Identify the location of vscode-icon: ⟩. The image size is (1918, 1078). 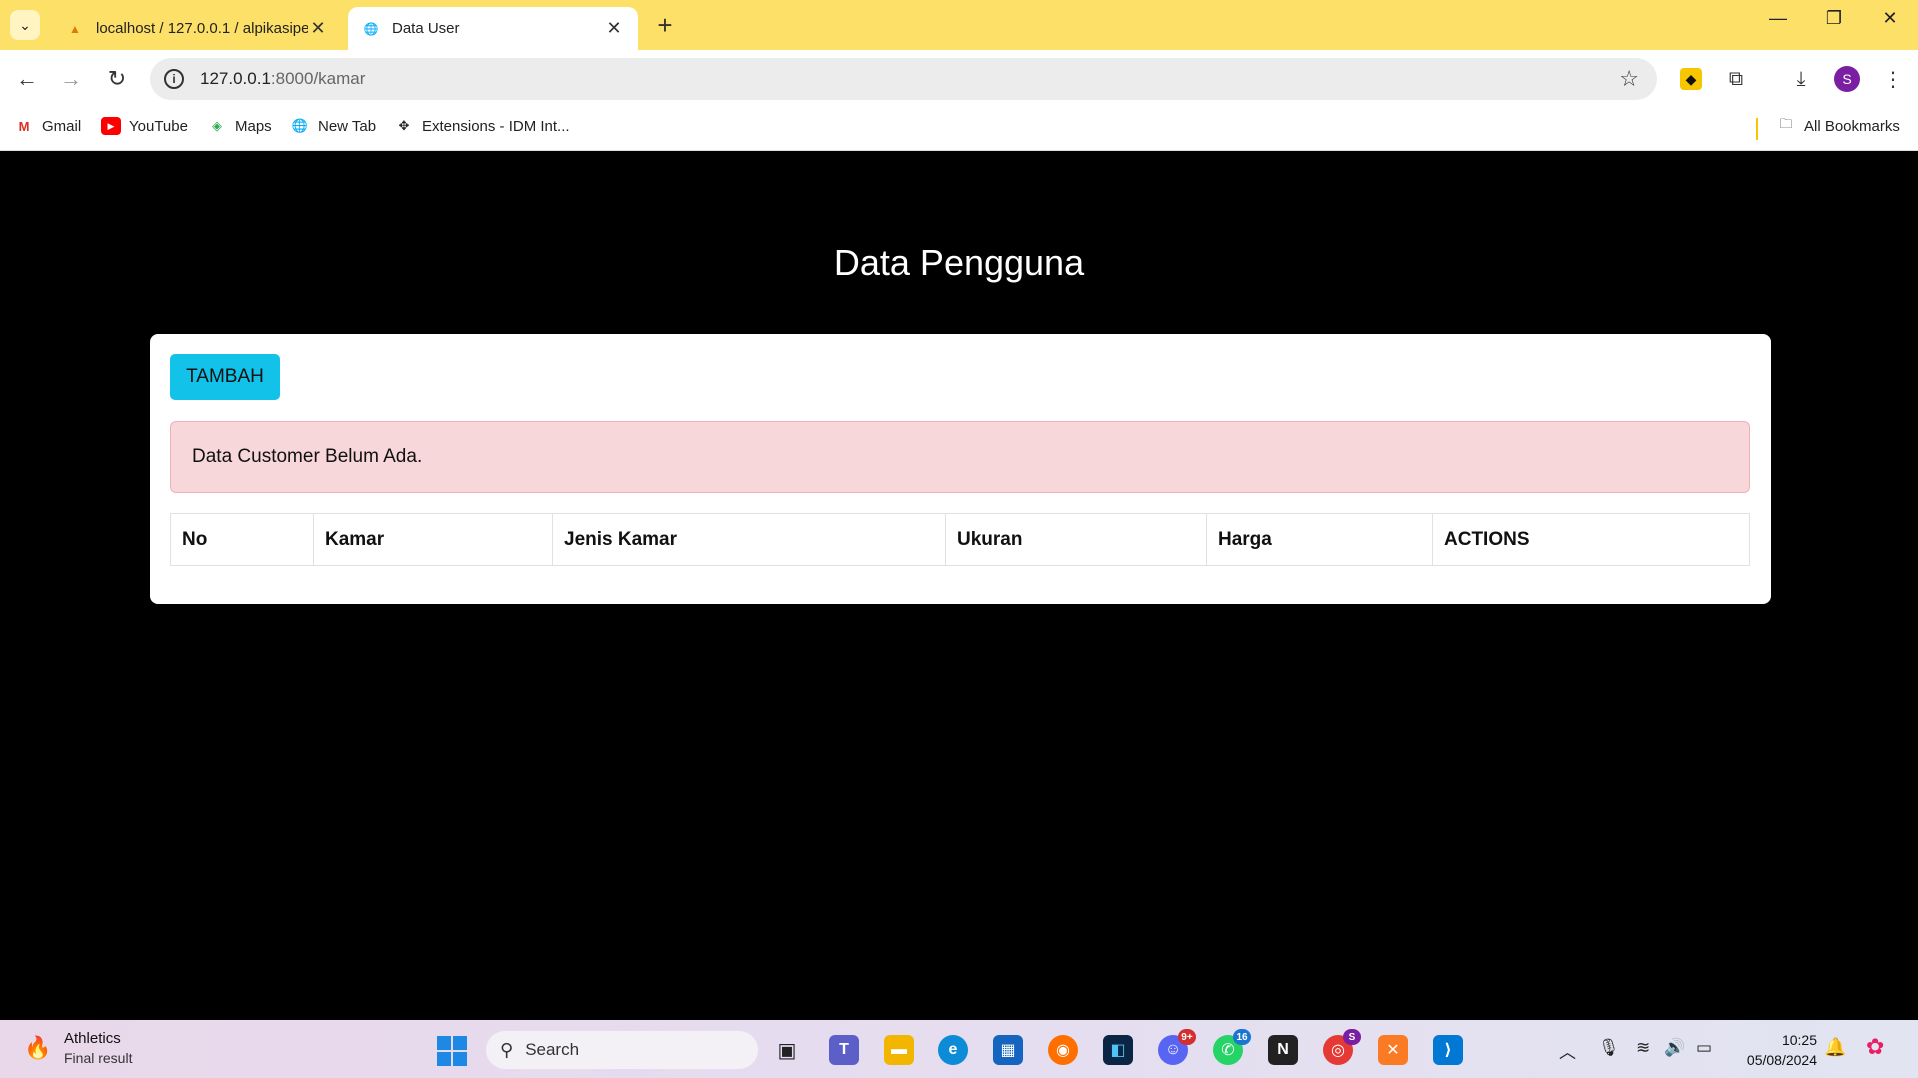
(1448, 1050).